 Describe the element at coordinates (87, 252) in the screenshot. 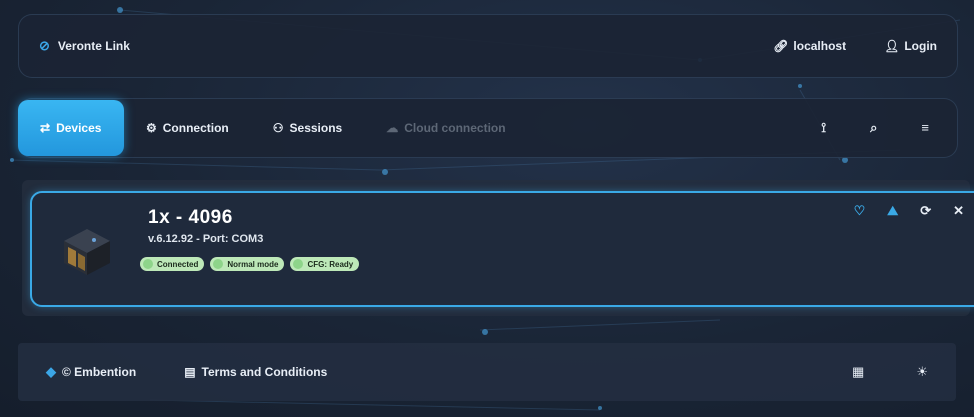

I see `device-image` at that location.